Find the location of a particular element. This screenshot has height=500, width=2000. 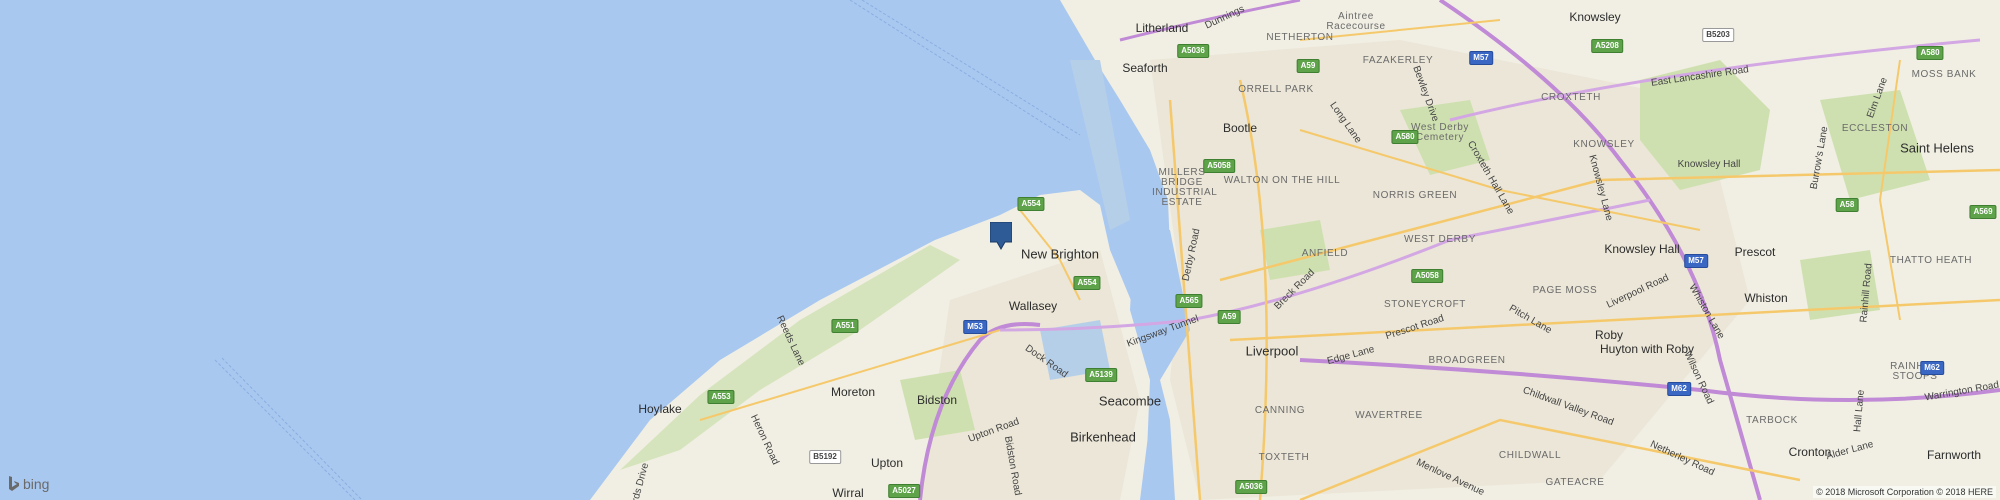

district-label: CHILDWALL is located at coordinates (1530, 455).